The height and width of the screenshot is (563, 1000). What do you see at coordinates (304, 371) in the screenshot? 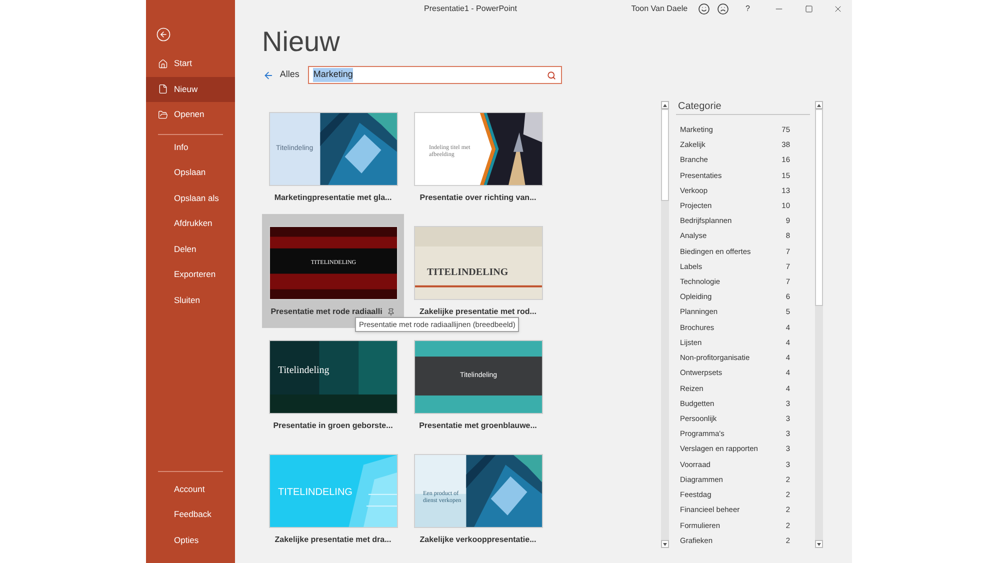
I see `slide-title: Titelindeling` at bounding box center [304, 371].